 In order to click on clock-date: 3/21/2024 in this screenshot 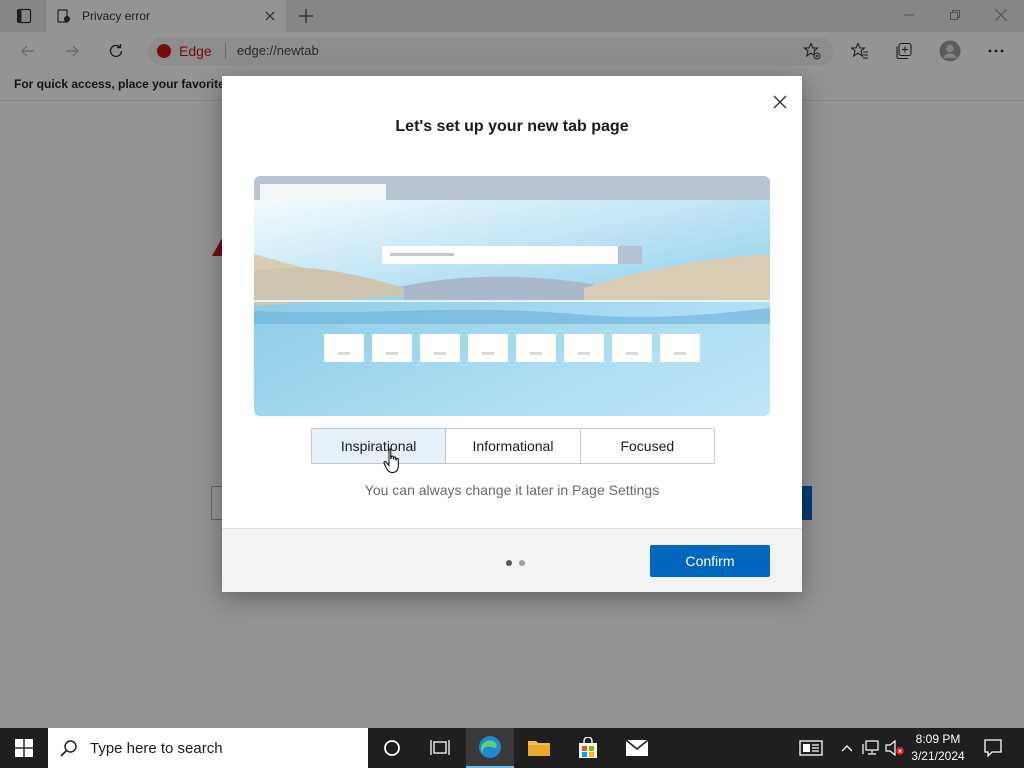, I will do `click(938, 756)`.